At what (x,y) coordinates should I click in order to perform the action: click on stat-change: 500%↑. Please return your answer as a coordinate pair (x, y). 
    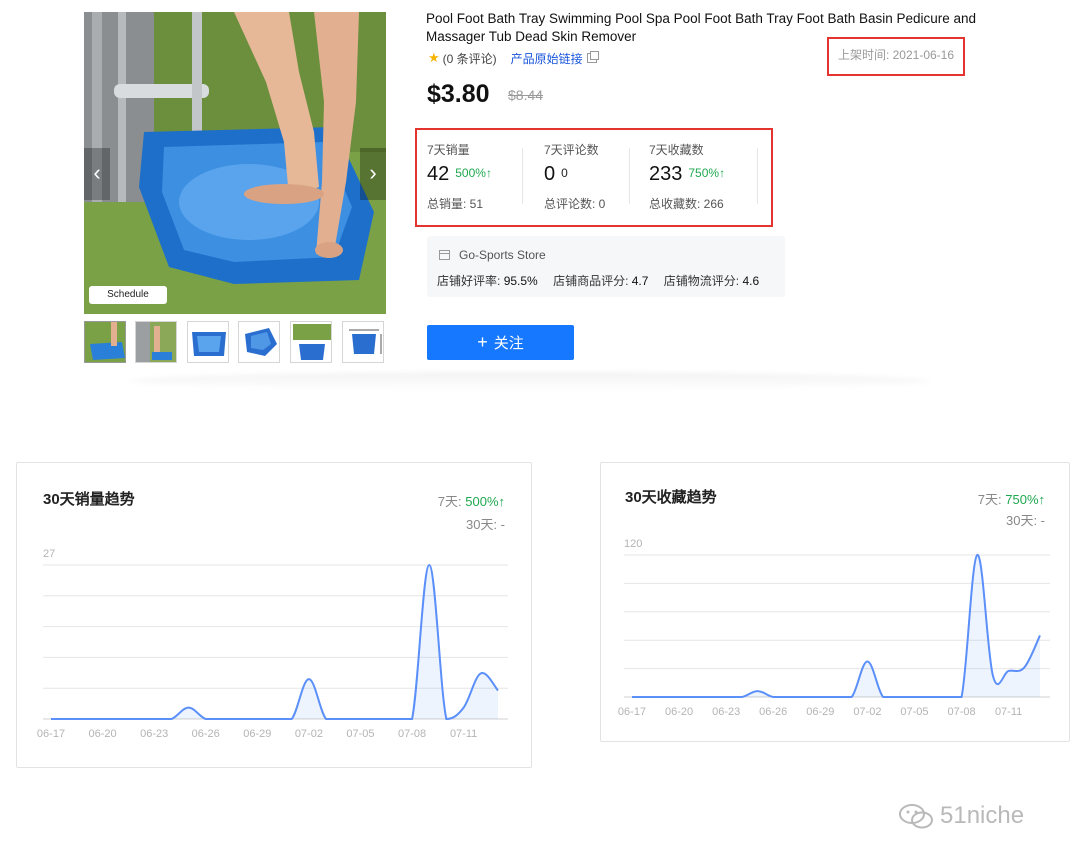
    Looking at the image, I should click on (473, 173).